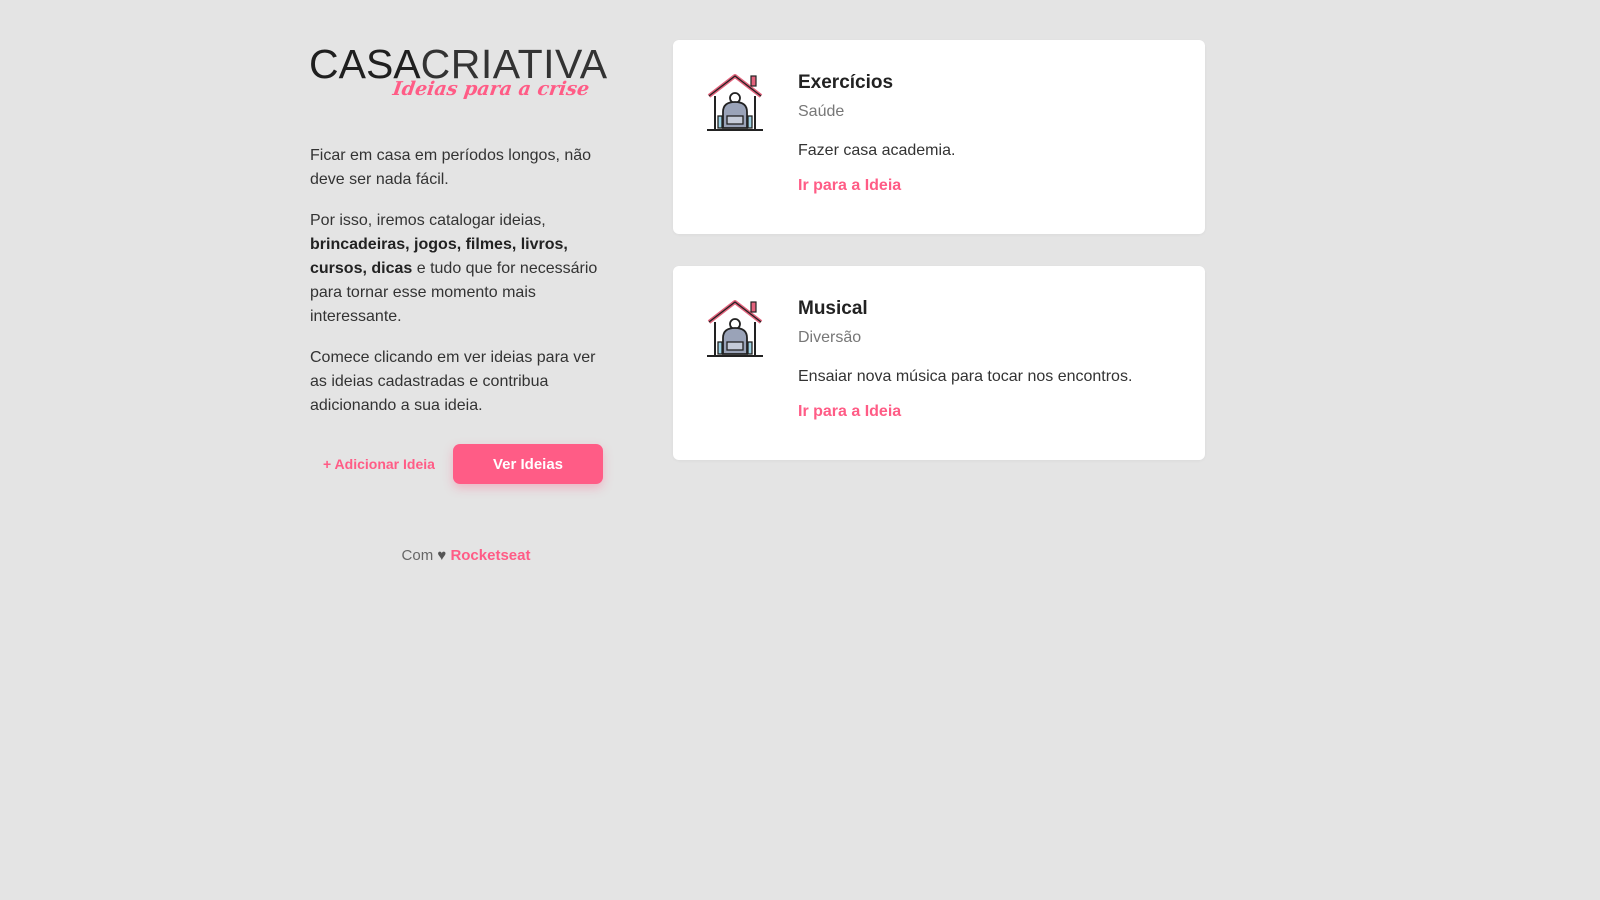 The image size is (1600, 900). I want to click on idea-category: Diversão, so click(830, 337).